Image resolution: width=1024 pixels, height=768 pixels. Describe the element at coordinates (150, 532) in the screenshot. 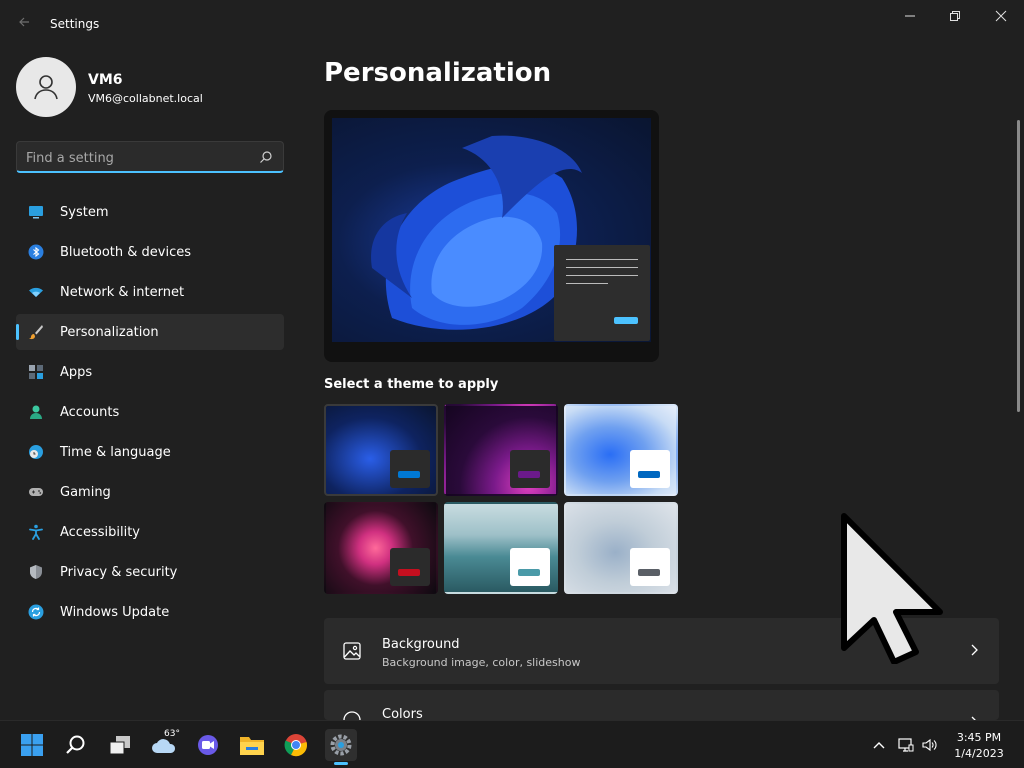

I see `sidebar-item-accessibility: Accessibility` at that location.